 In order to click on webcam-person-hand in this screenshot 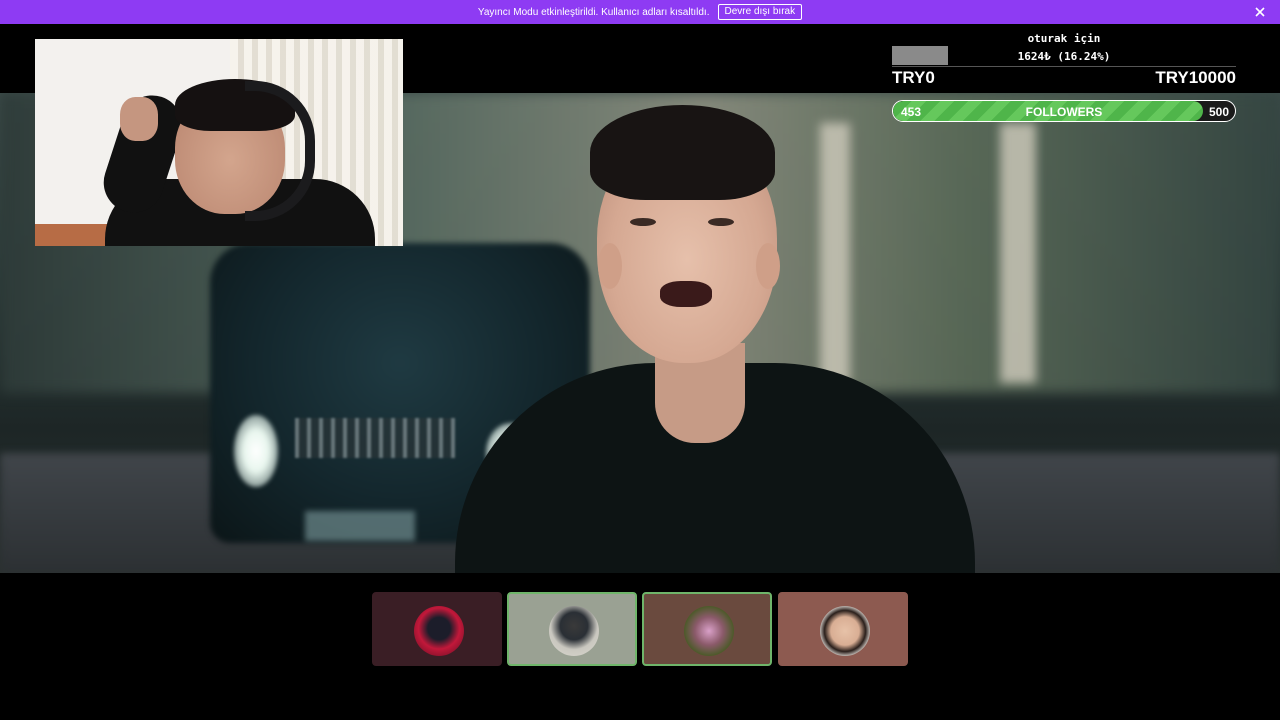, I will do `click(139, 119)`.